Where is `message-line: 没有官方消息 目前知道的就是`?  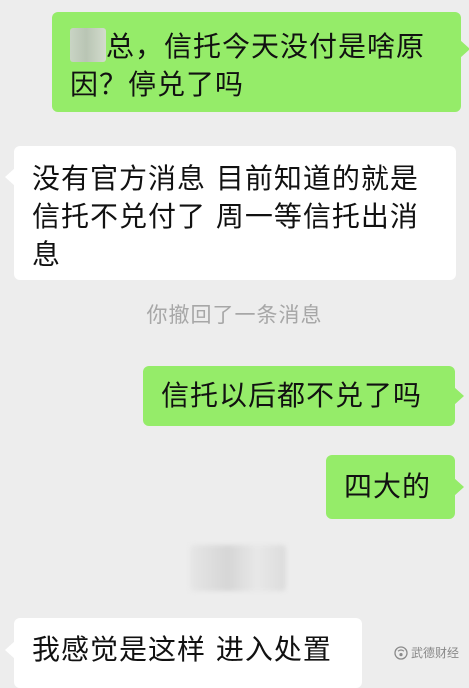
message-line: 没有官方消息 目前知道的就是 is located at coordinates (225, 178).